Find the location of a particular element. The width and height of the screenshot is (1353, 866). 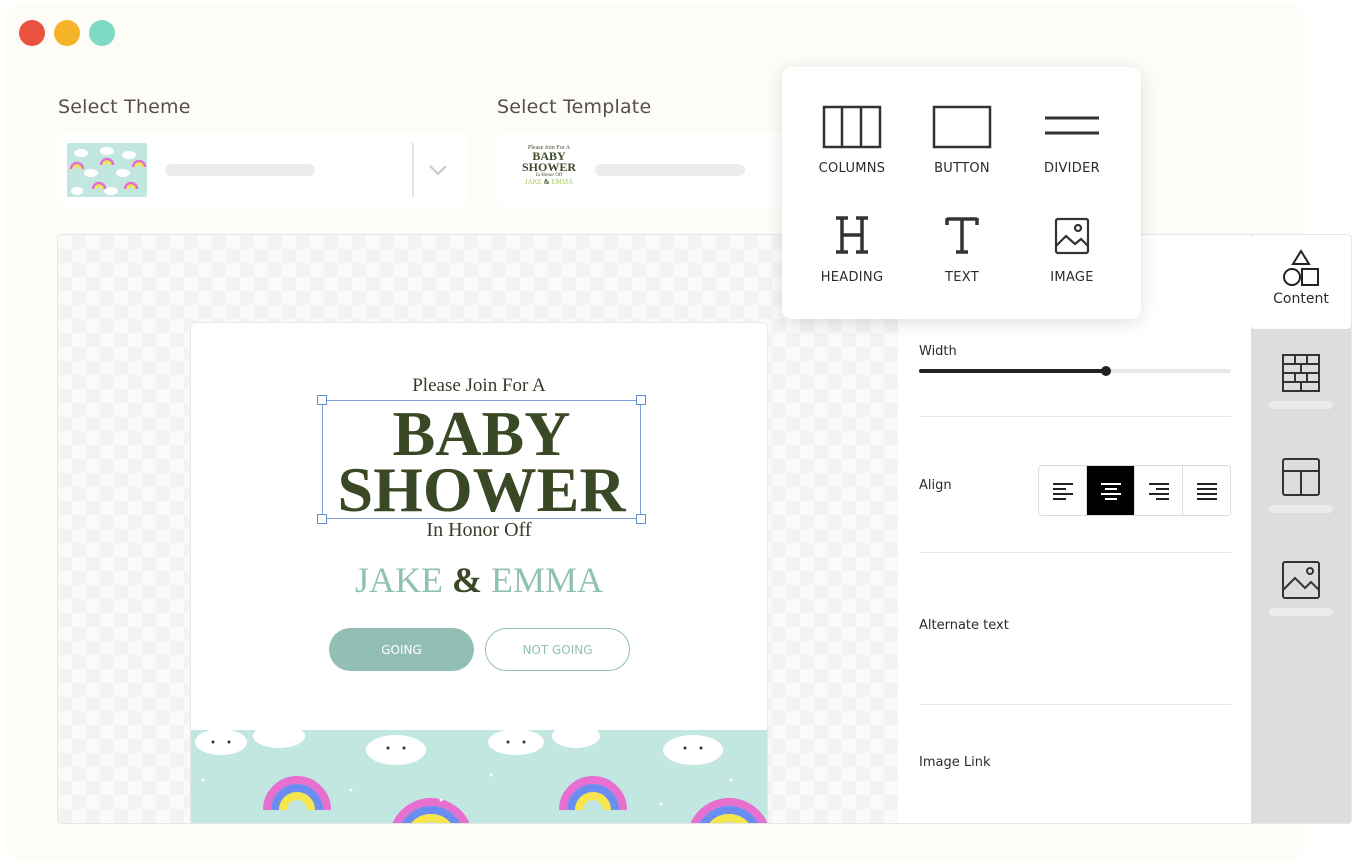

resize-handle-top-right is located at coordinates (641, 400).